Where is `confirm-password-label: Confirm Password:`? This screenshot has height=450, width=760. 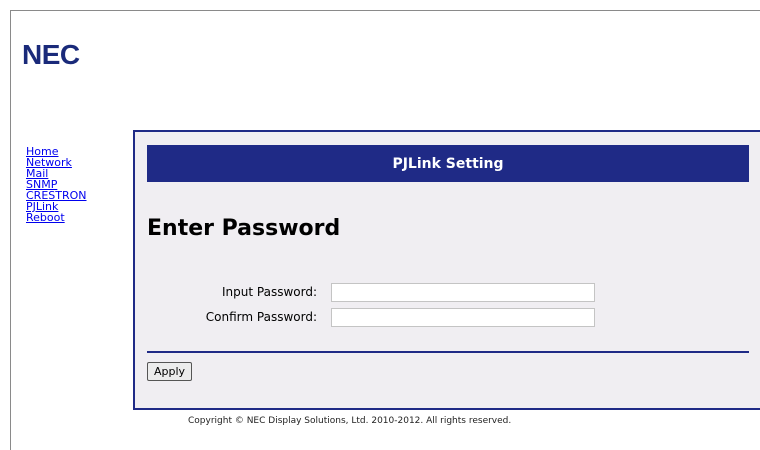 confirm-password-label: Confirm Password: is located at coordinates (261, 317).